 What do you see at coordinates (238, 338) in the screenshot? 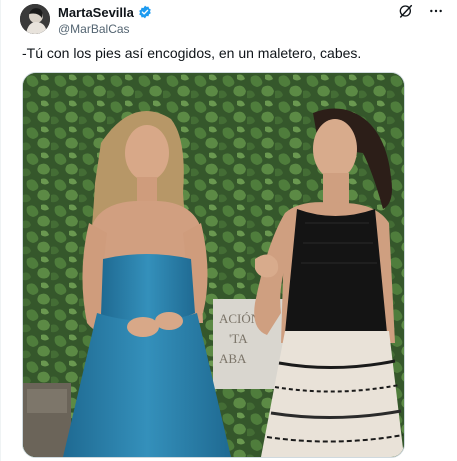
I see `sign-text-2: 'TA` at bounding box center [238, 338].